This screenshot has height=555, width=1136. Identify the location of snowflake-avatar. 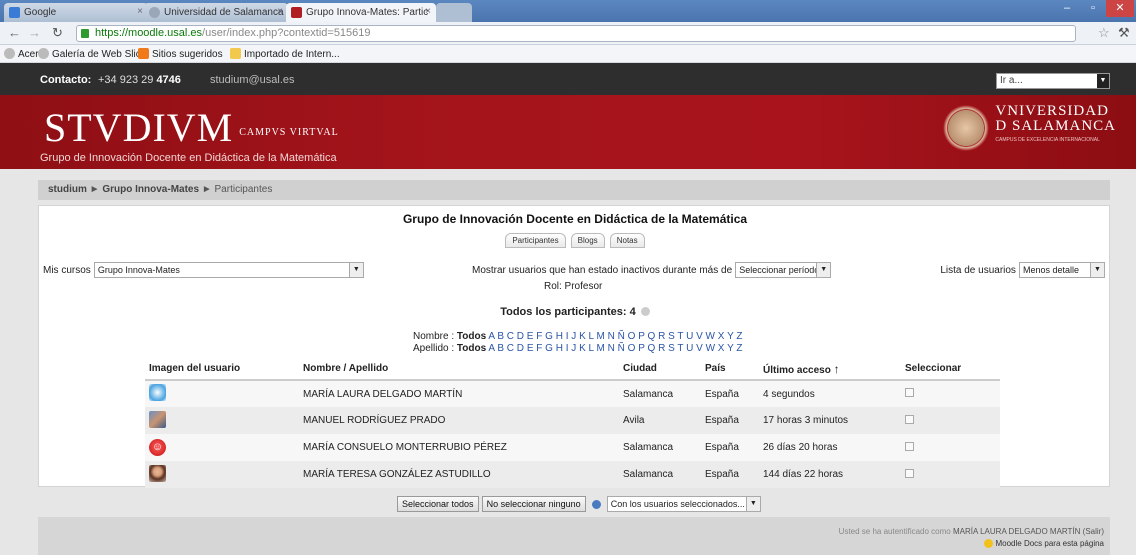
(157, 392).